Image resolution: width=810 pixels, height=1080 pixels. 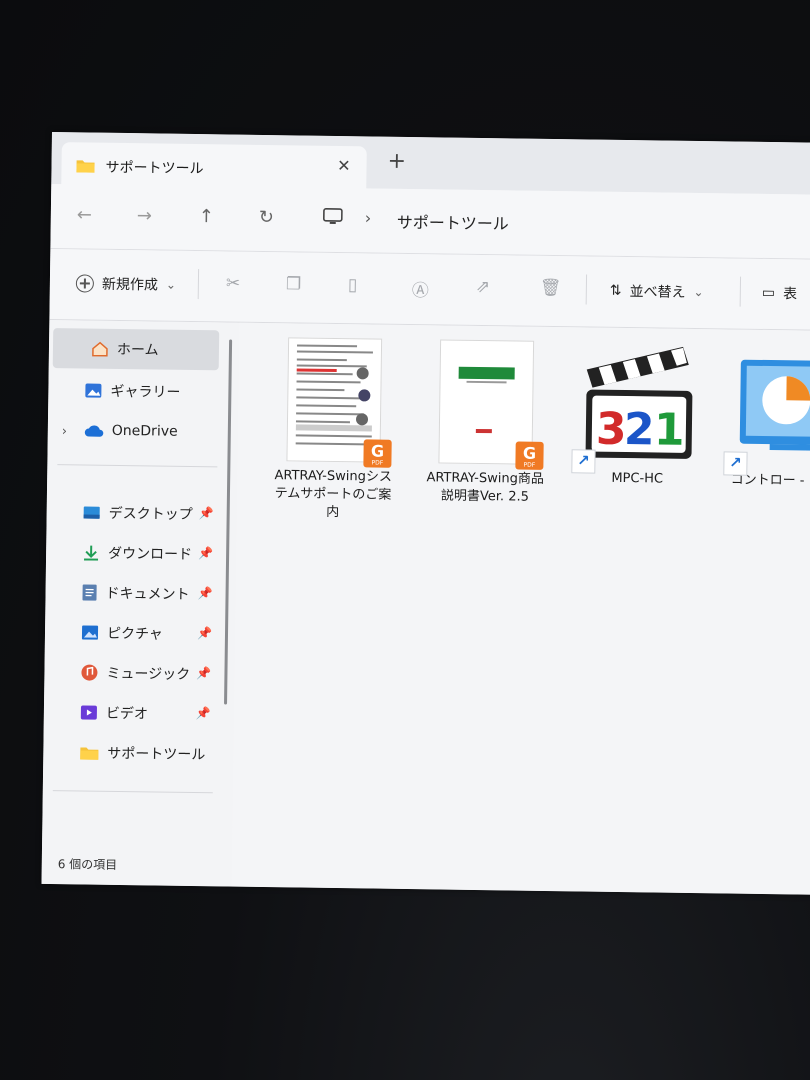 I want to click on delete-icon: 🗑, so click(x=551, y=288).